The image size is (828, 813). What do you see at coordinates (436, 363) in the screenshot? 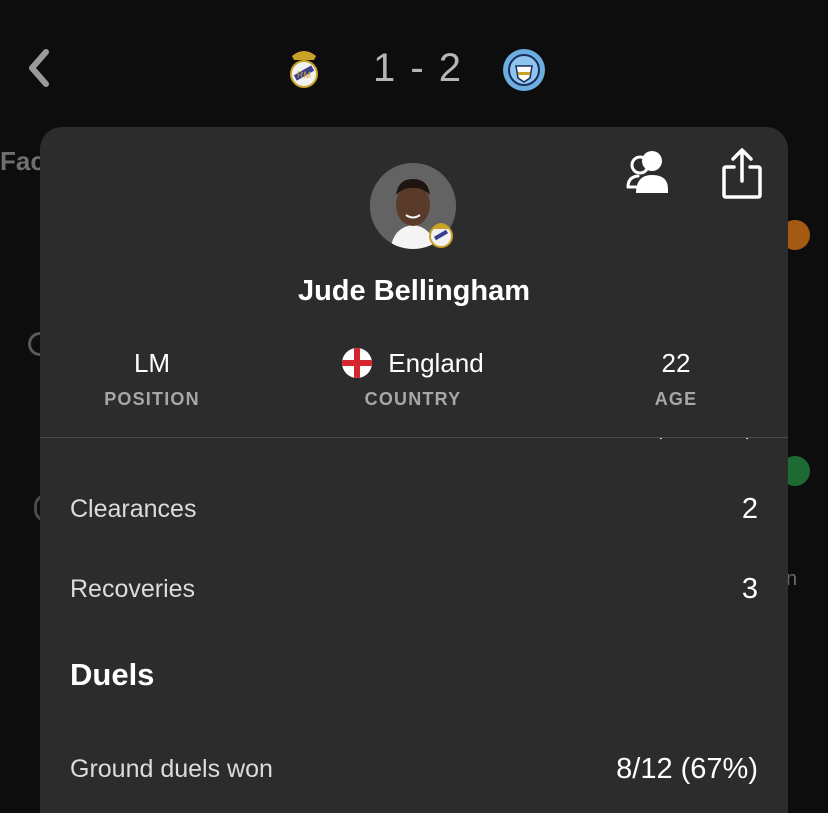
I see `country-value: England` at bounding box center [436, 363].